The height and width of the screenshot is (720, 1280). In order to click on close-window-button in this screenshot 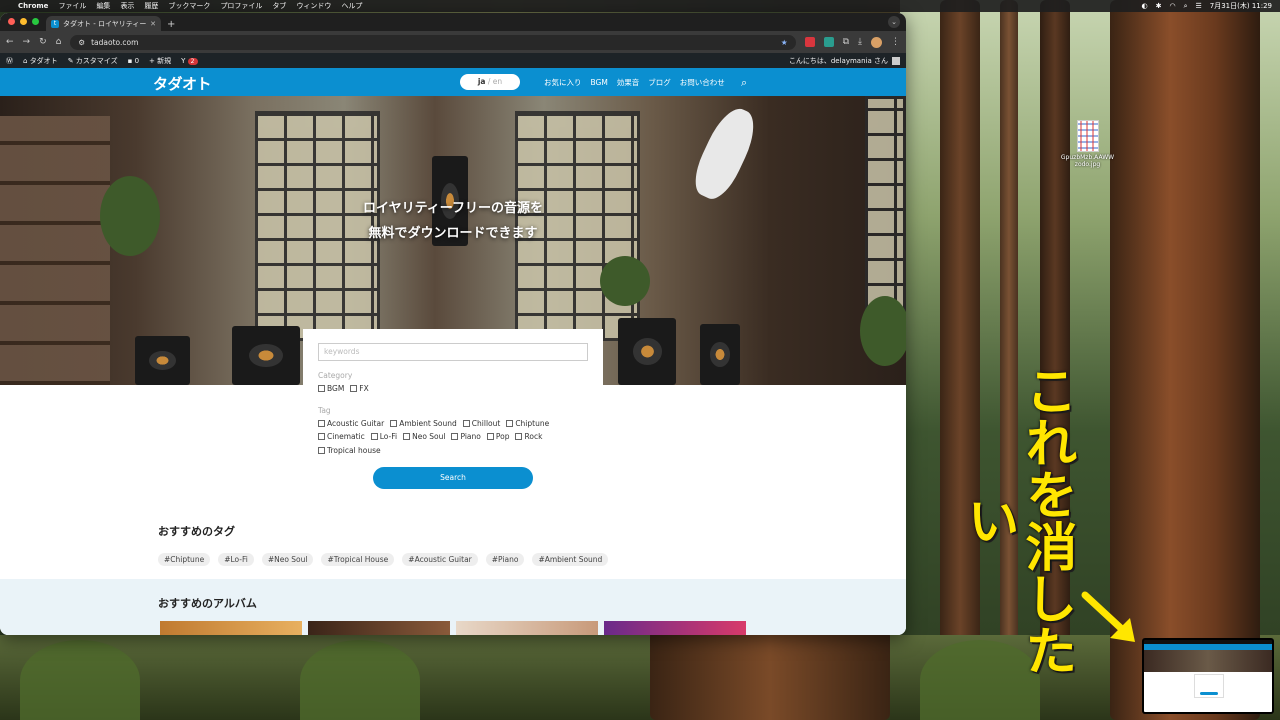, I will do `click(11, 21)`.